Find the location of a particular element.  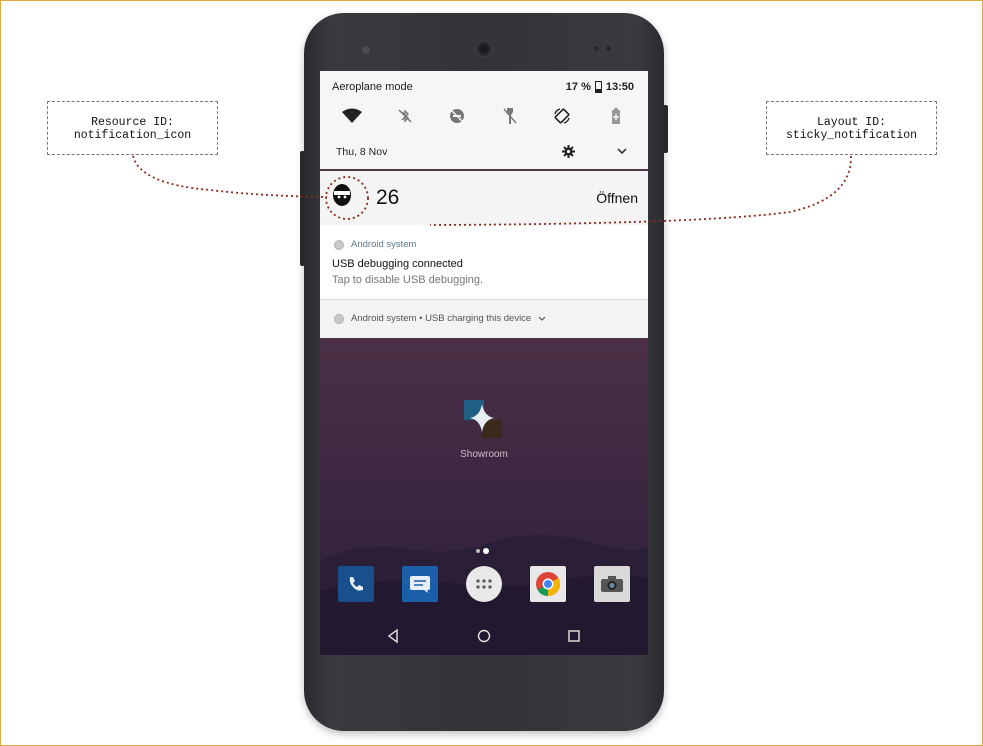

flashlight-off-icon is located at coordinates (510, 116).